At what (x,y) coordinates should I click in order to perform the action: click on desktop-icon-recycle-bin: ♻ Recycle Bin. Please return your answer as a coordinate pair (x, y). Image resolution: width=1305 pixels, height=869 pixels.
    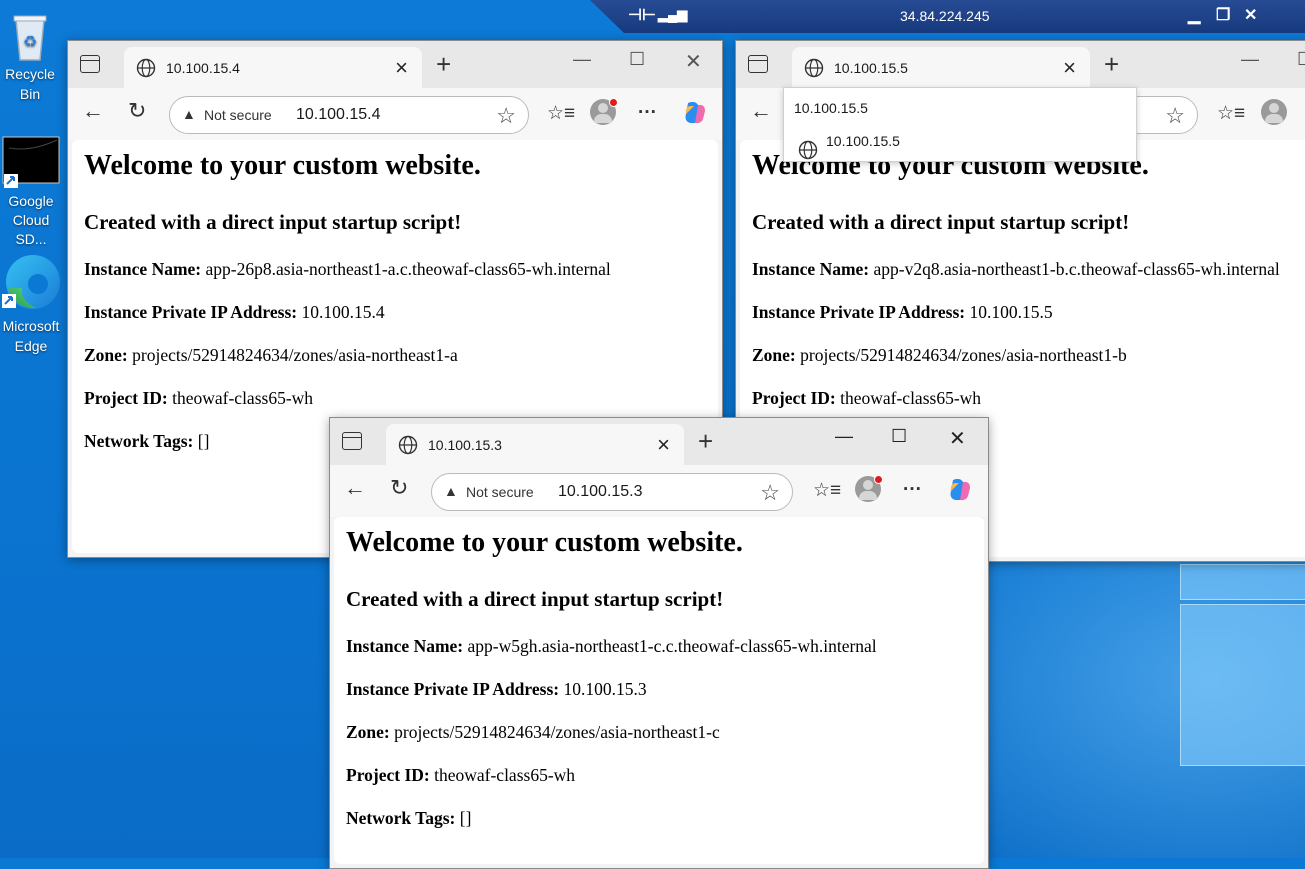
    Looking at the image, I should click on (31, 57).